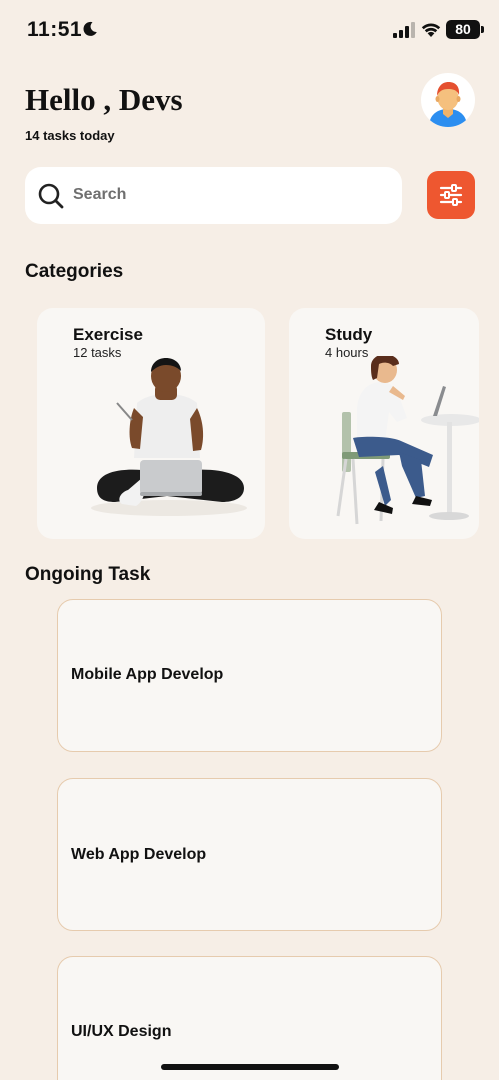 The width and height of the screenshot is (499, 1080). I want to click on categories-heading: Categories, so click(74, 271).